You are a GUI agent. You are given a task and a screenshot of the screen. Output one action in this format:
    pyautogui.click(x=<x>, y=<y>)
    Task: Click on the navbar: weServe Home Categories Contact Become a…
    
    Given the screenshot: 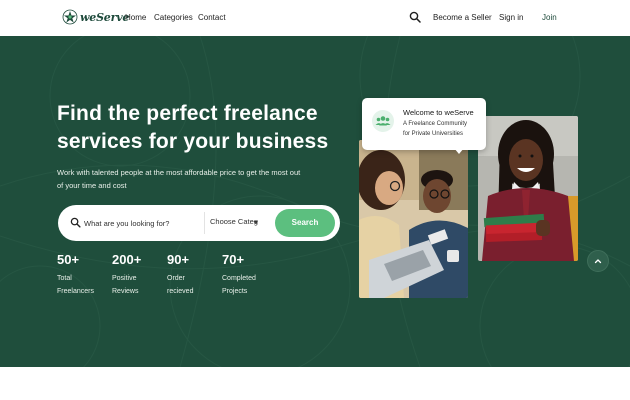 What is the action you would take?
    pyautogui.click(x=315, y=18)
    